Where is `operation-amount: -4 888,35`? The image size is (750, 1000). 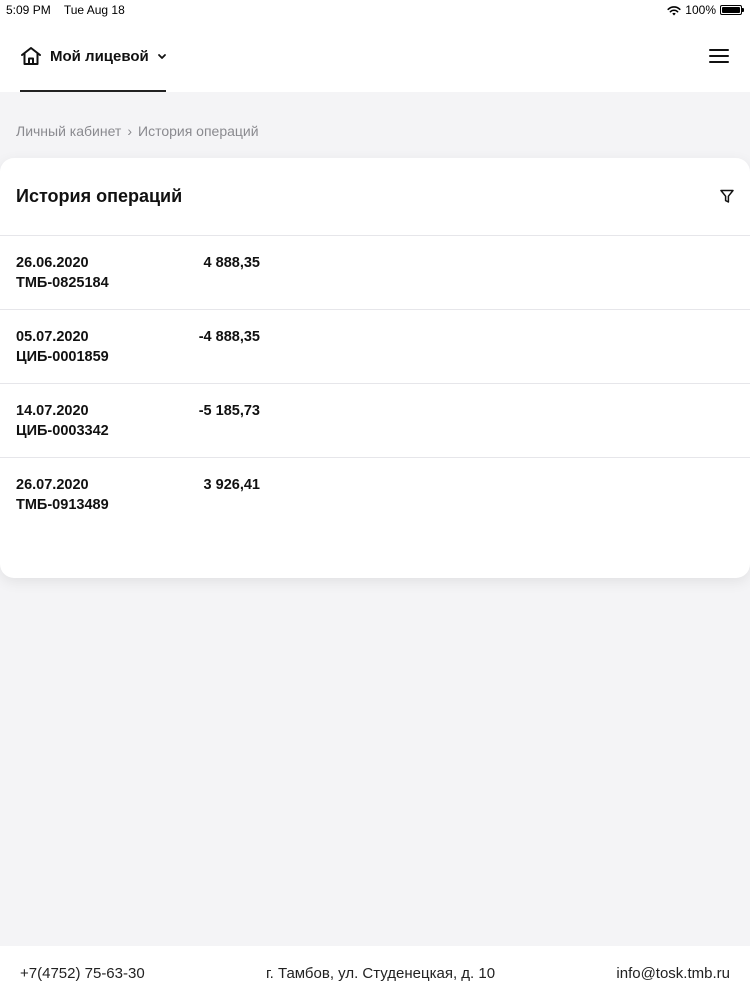
operation-amount: -4 888,35 is located at coordinates (229, 337).